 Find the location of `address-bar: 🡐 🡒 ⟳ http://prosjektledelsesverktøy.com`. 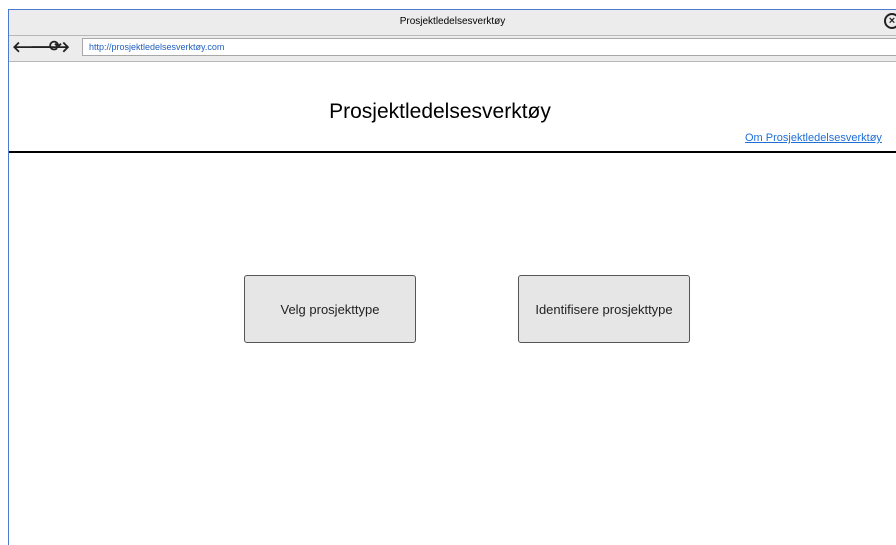

address-bar: 🡐 🡒 ⟳ http://prosjektledelsesverktøy.com is located at coordinates (452, 49).